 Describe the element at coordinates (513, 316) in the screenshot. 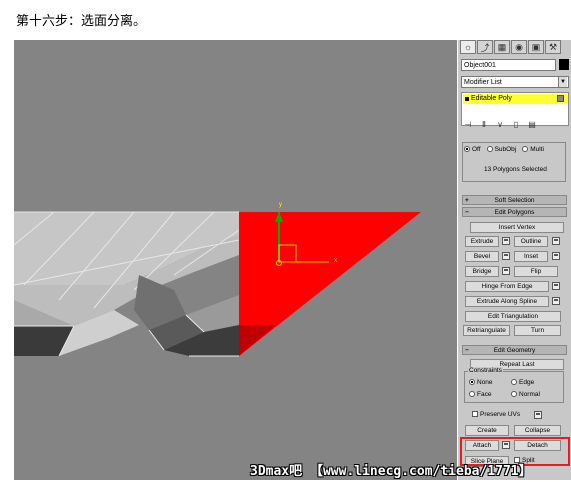

I see `edit-triangulation-button: Edit Triangulation` at that location.